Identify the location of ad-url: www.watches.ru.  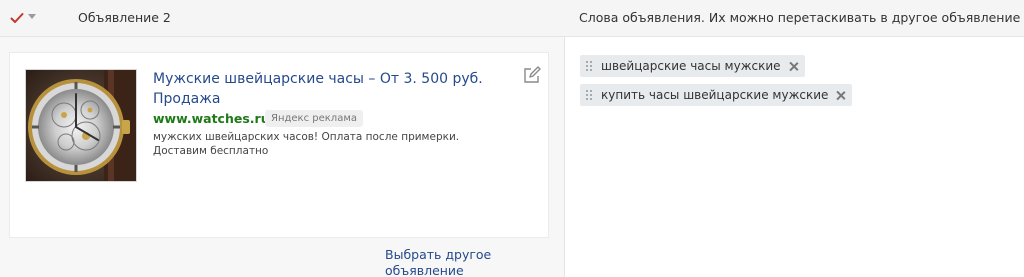
(211, 118).